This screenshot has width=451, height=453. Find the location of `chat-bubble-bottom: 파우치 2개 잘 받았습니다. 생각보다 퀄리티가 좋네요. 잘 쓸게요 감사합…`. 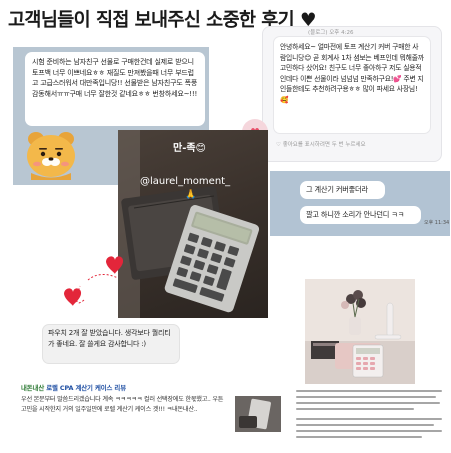

chat-bubble-bottom: 파우치 2개 잘 받았습니다. 생각보다 퀄리티가 좋네요. 잘 쓸게요 감사합… is located at coordinates (111, 344).